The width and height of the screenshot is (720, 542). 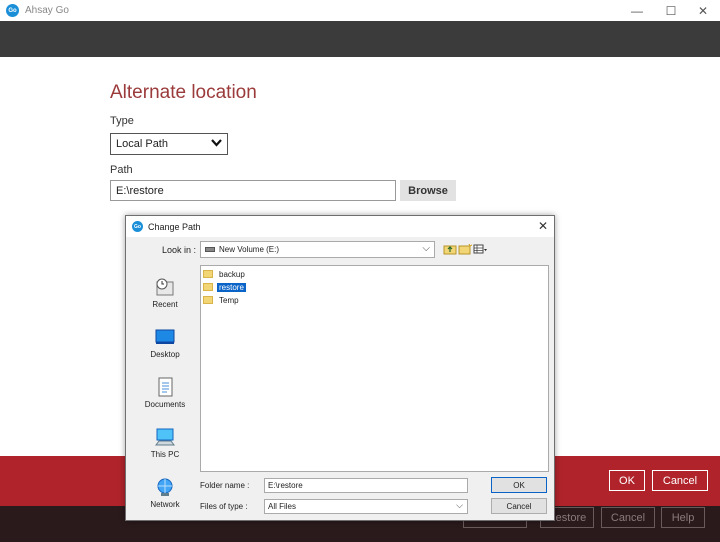 What do you see at coordinates (216, 143) in the screenshot?
I see `chevron-down-icon` at bounding box center [216, 143].